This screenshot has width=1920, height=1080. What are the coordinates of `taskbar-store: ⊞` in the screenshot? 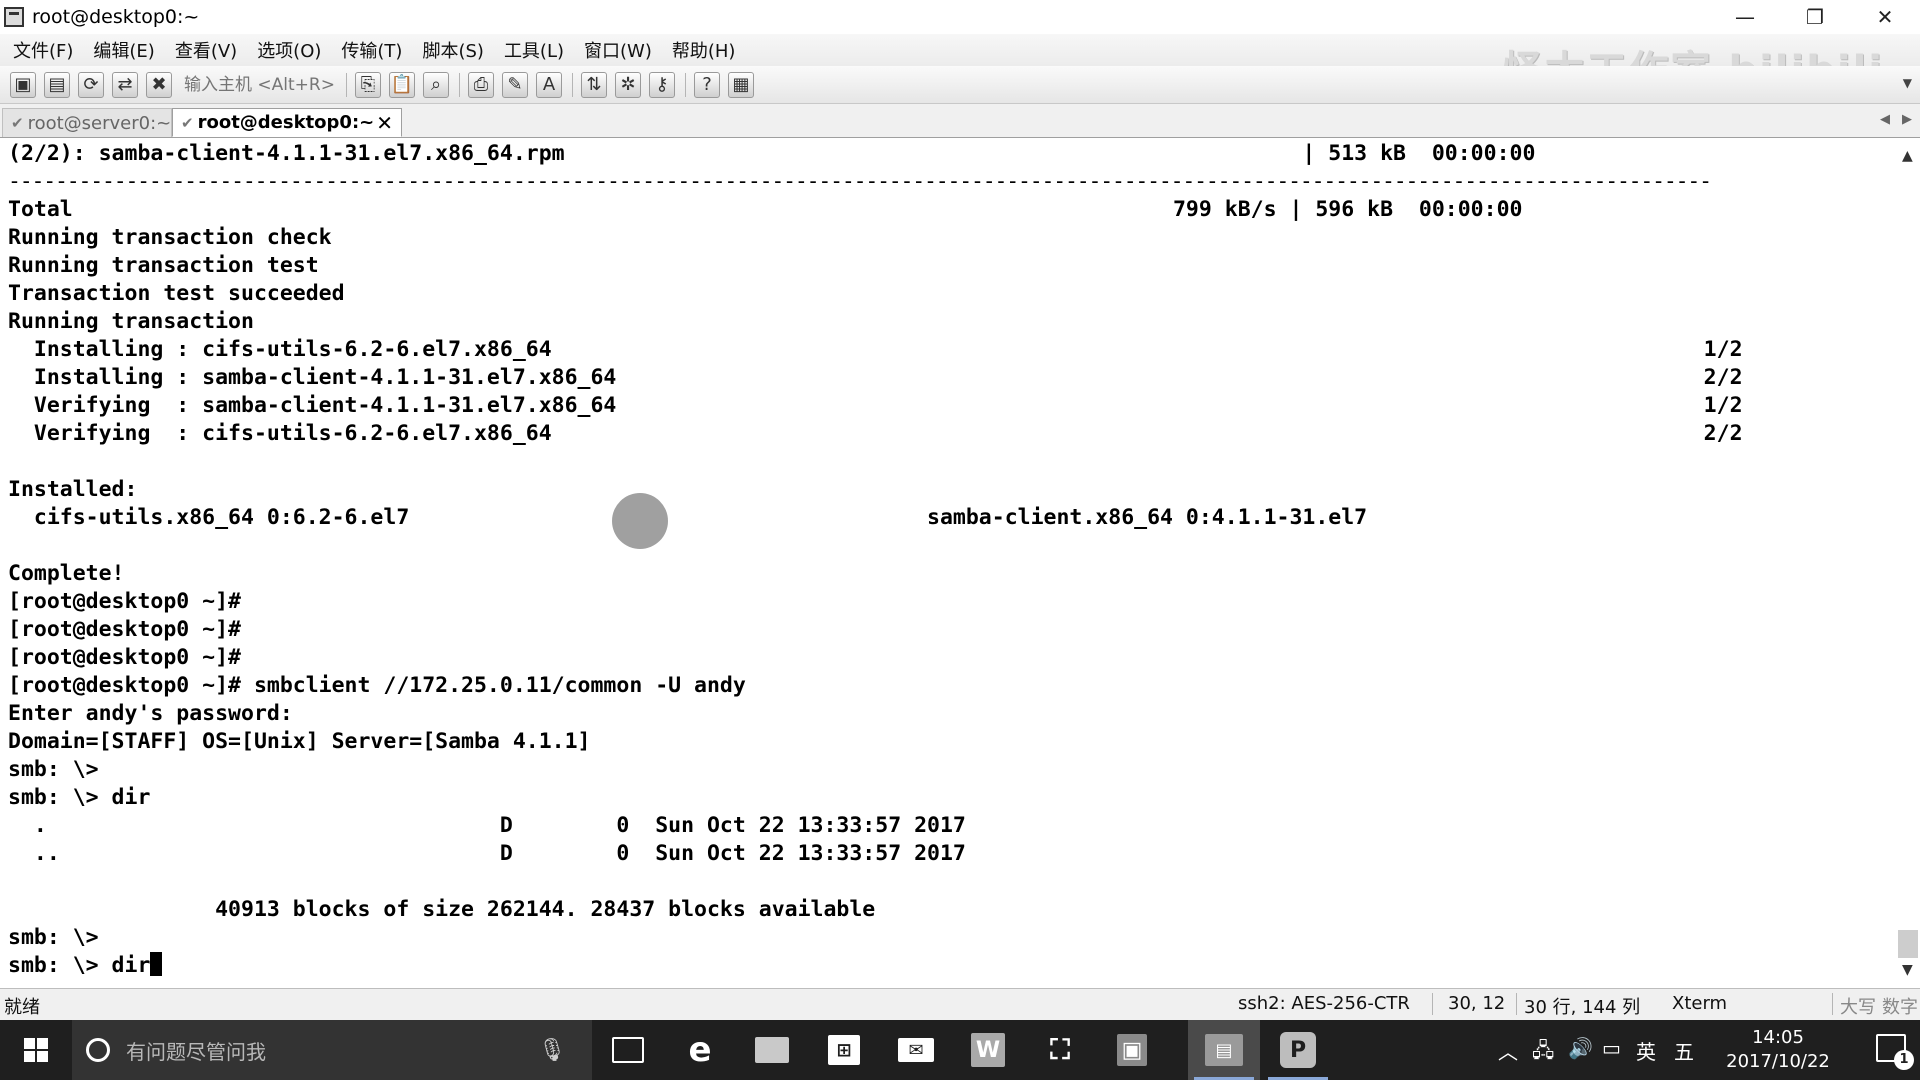 It's located at (844, 1050).